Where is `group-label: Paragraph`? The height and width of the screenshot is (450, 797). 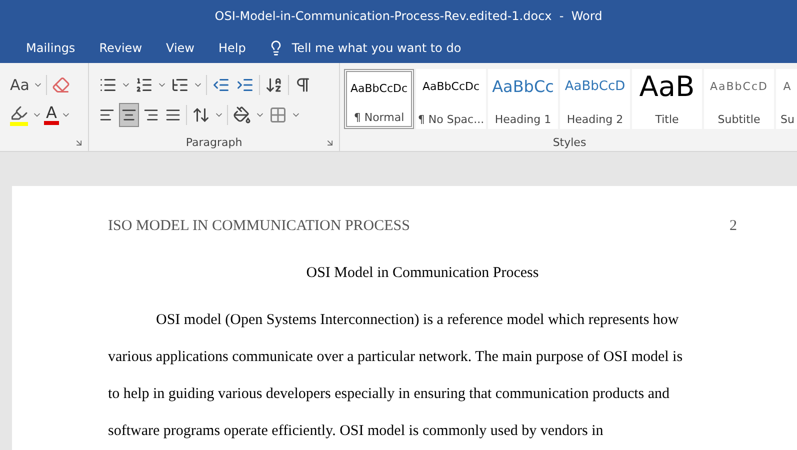
group-label: Paragraph is located at coordinates (214, 143).